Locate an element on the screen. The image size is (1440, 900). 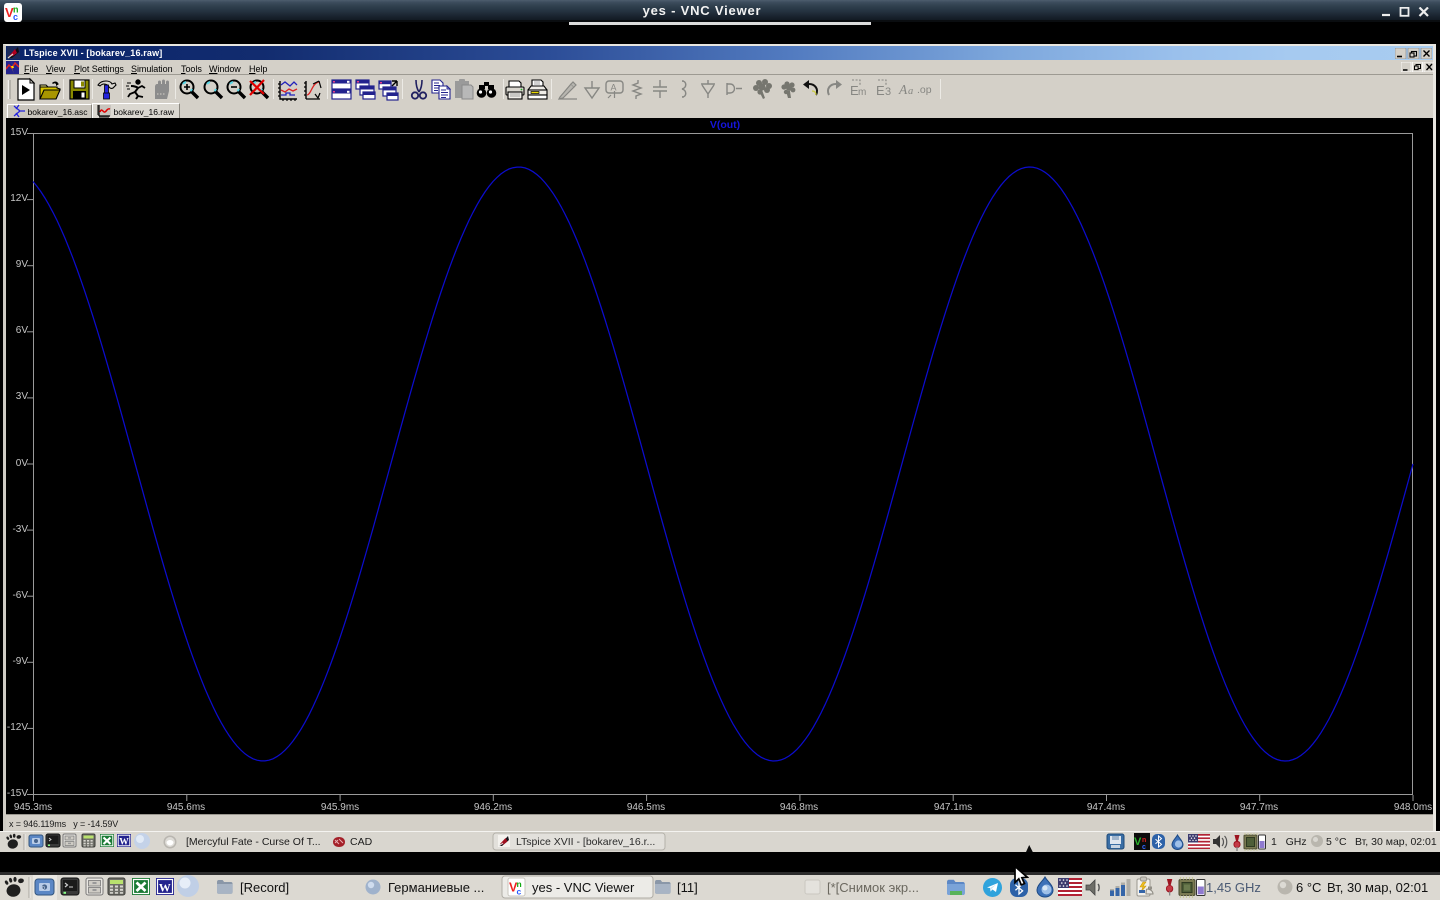
svg-text: o is located at coordinates (44, 888).